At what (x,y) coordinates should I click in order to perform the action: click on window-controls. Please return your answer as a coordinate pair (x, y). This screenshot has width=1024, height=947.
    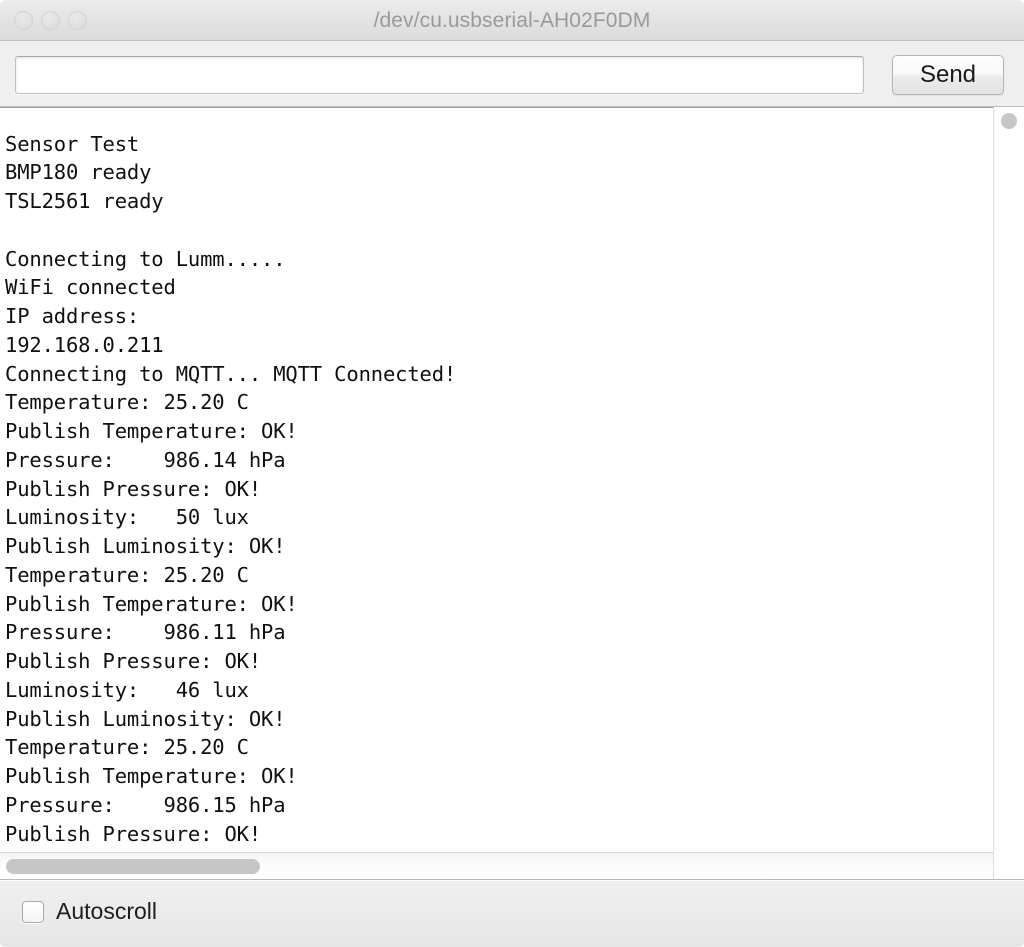
    Looking at the image, I should click on (50, 20).